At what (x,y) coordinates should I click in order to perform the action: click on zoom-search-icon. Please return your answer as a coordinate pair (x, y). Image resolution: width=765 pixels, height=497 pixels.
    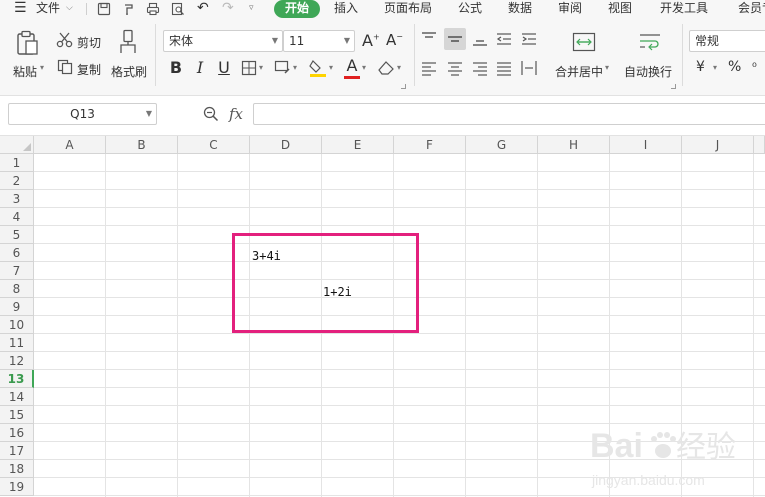
    Looking at the image, I should click on (211, 114).